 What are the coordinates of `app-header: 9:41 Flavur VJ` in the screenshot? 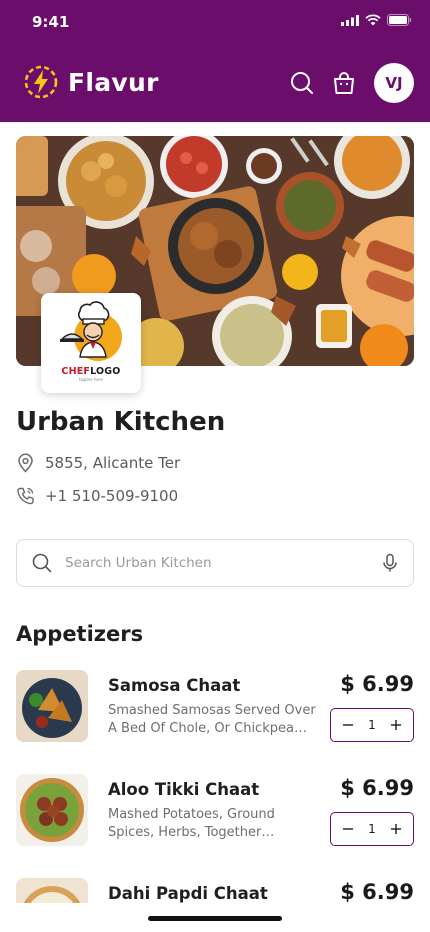 It's located at (215, 61).